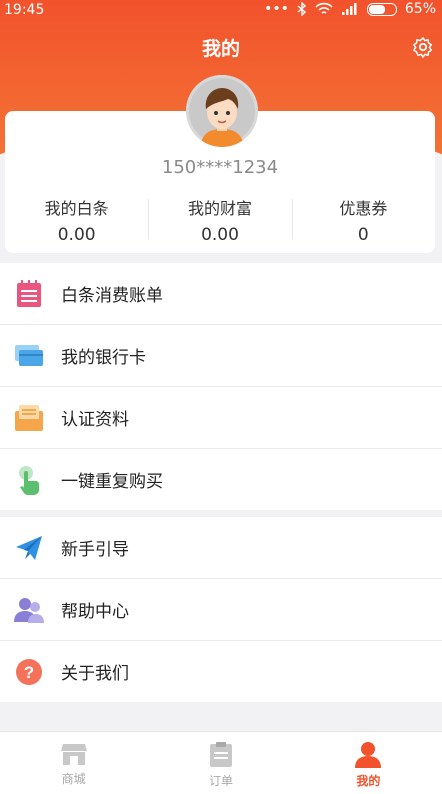 Image resolution: width=442 pixels, height=794 pixels. I want to click on signal-icon, so click(349, 9).